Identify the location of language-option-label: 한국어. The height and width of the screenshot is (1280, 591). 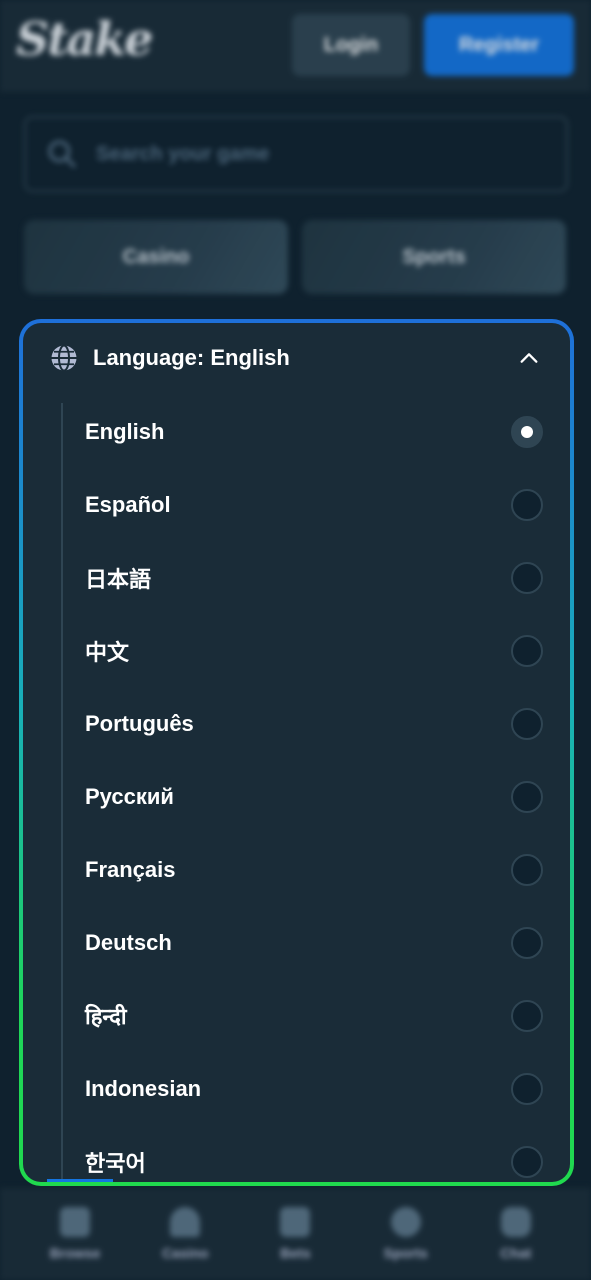
(115, 1163).